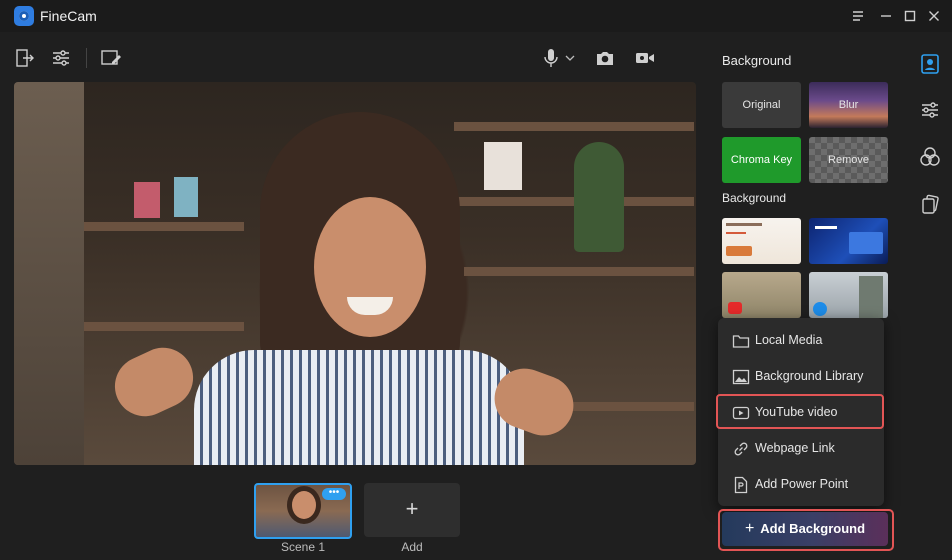 The height and width of the screenshot is (560, 952). What do you see at coordinates (25, 58) in the screenshot?
I see `exit-icon` at bounding box center [25, 58].